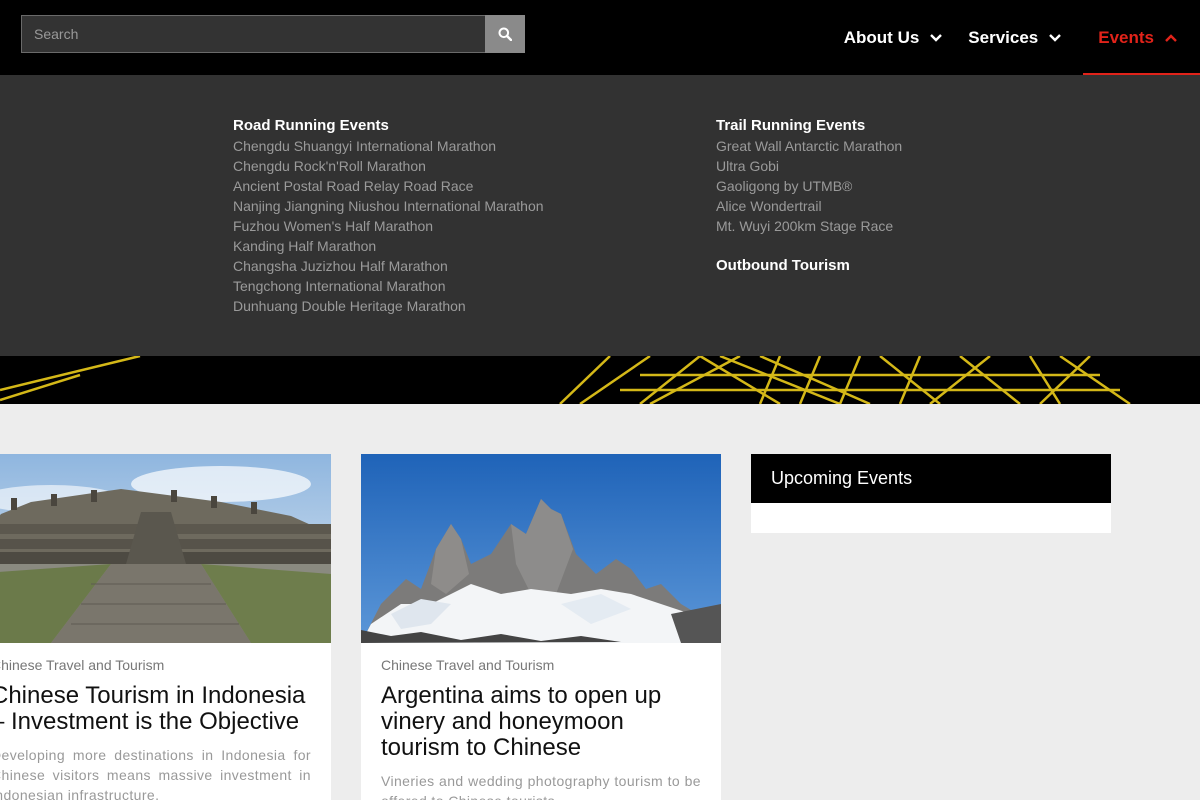 The image size is (1200, 800). I want to click on widget-title: Upcoming Events, so click(931, 478).